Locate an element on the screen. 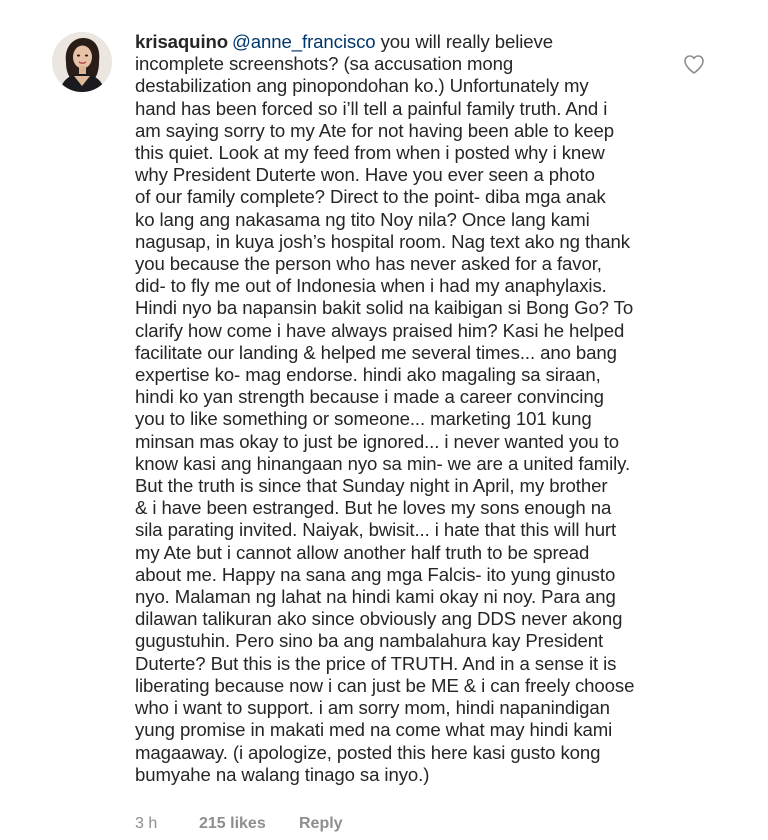 The width and height of the screenshot is (768, 840). avatar-photo is located at coordinates (82, 62).